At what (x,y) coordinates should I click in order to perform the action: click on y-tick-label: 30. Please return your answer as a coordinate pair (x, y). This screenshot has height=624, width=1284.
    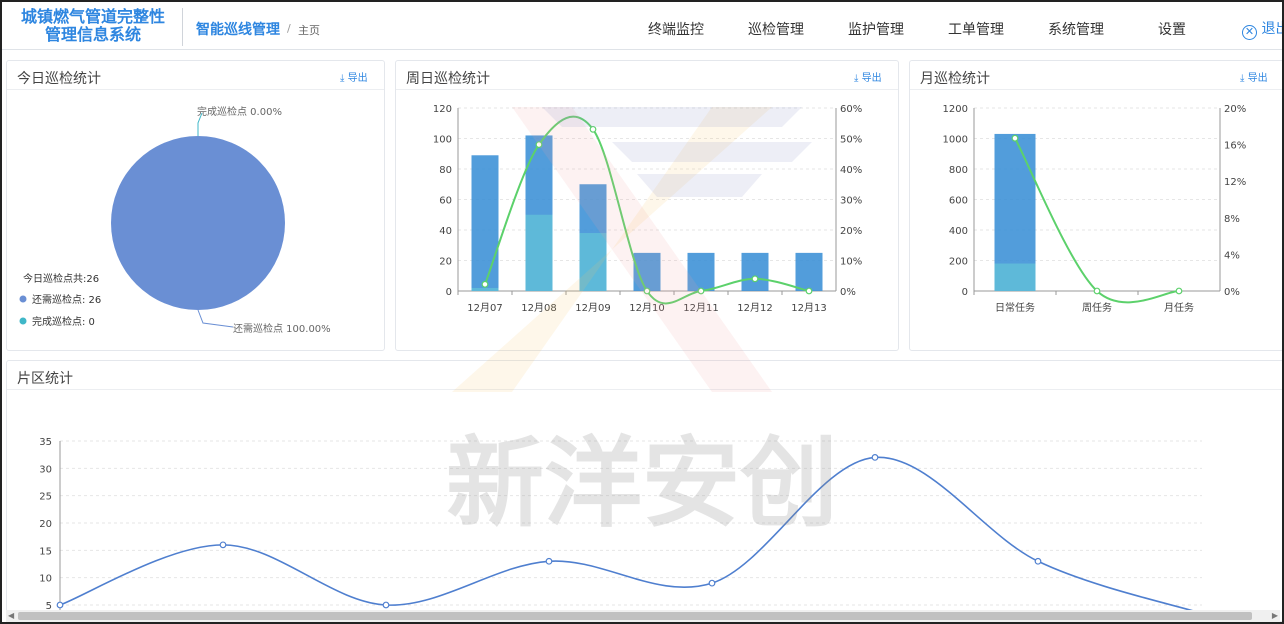
    Looking at the image, I should click on (45, 469).